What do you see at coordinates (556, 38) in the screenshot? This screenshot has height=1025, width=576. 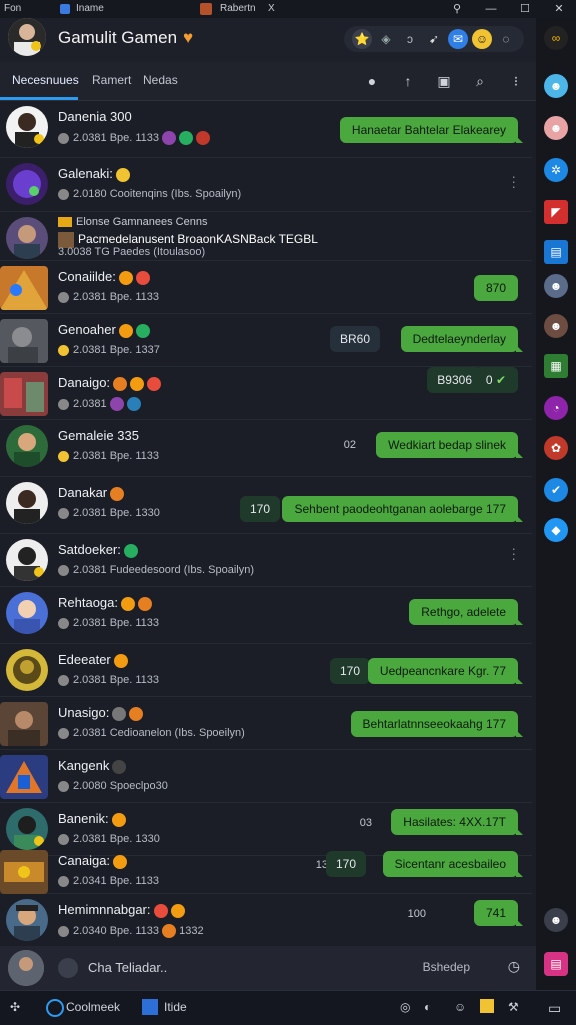 I see `sidebar-loop-icon: ∞` at bounding box center [556, 38].